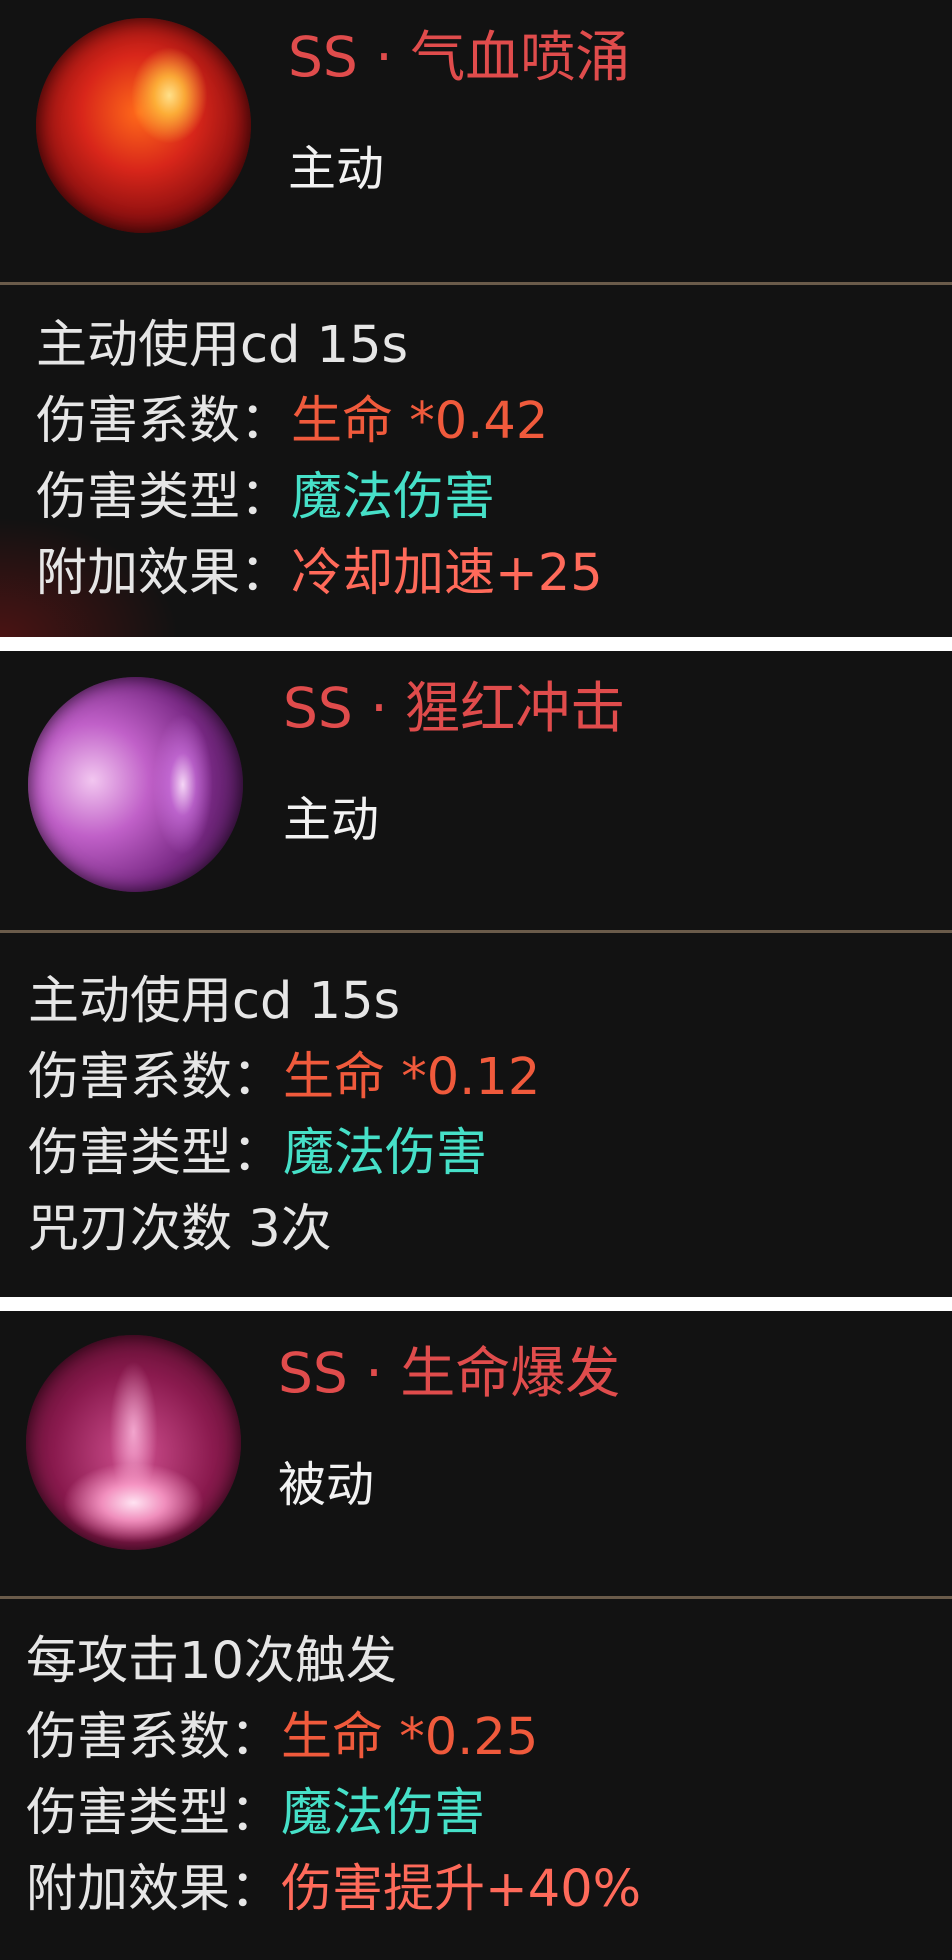 The width and height of the screenshot is (952, 1960). I want to click on coefficient-line: 伤害系数：生命 *0.12, so click(284, 1078).